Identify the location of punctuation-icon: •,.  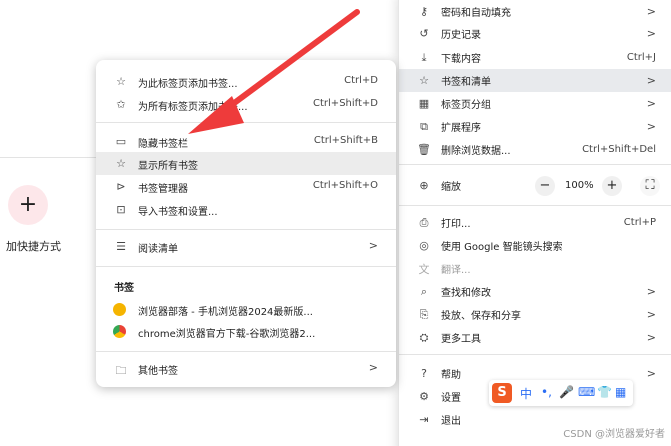
(546, 392).